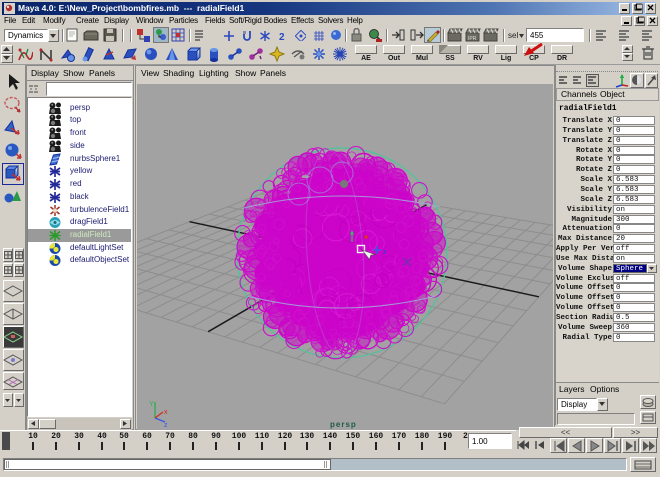  I want to click on svg-text: IPR, so click(472, 39).